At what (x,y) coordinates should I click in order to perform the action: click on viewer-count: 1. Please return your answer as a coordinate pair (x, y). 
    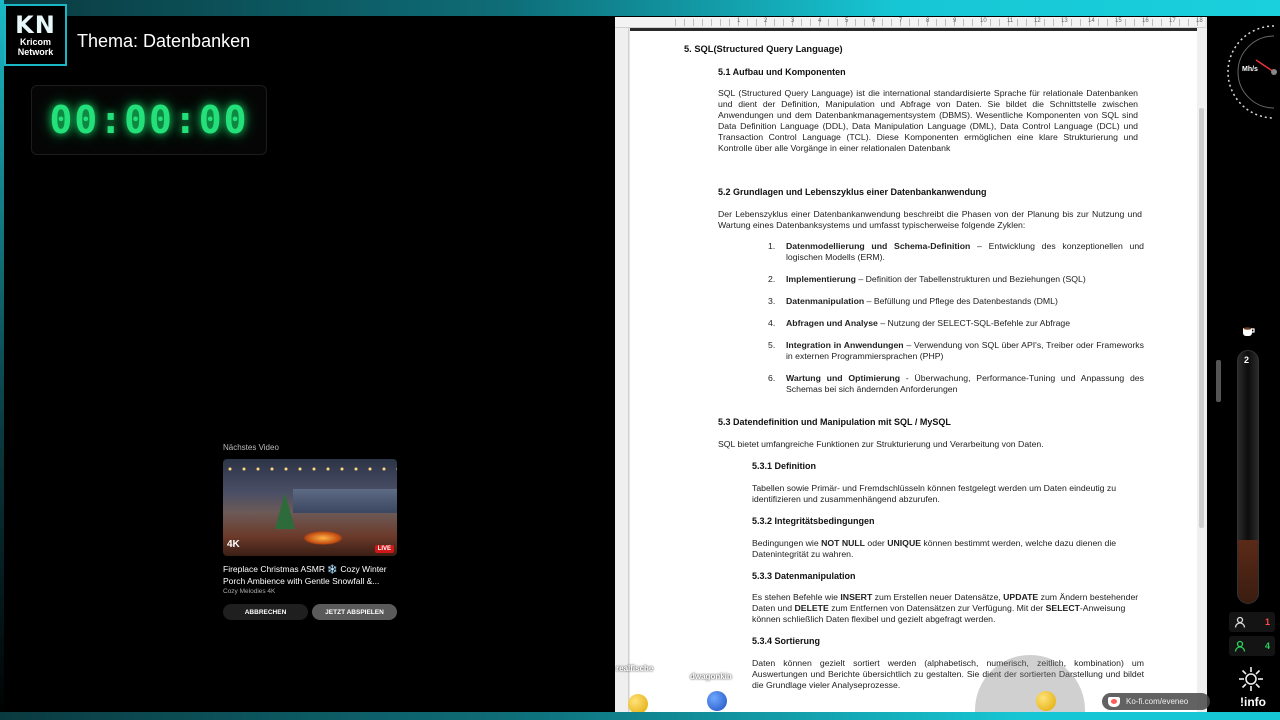
    Looking at the image, I should click on (1252, 622).